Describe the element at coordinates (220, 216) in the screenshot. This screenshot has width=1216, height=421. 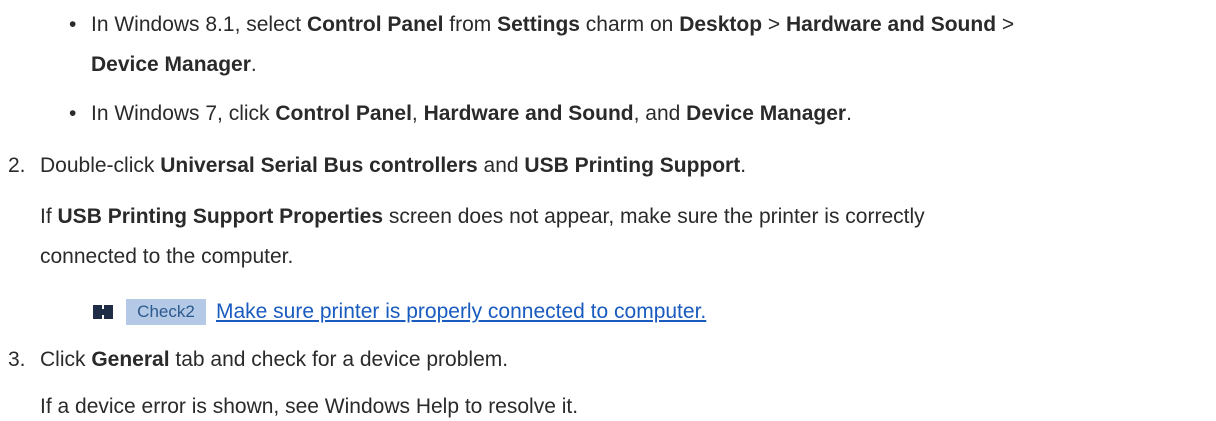
I see `usb-properties-term: USB Printing Support Properties` at that location.